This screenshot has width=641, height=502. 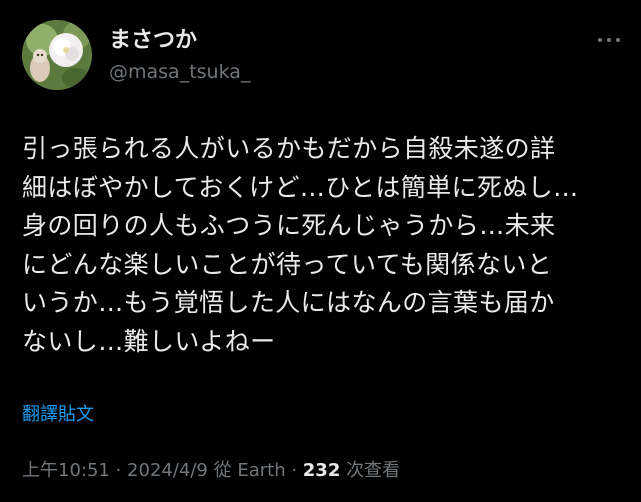 What do you see at coordinates (246, 470) in the screenshot?
I see `tweet-source: 從 Earth` at bounding box center [246, 470].